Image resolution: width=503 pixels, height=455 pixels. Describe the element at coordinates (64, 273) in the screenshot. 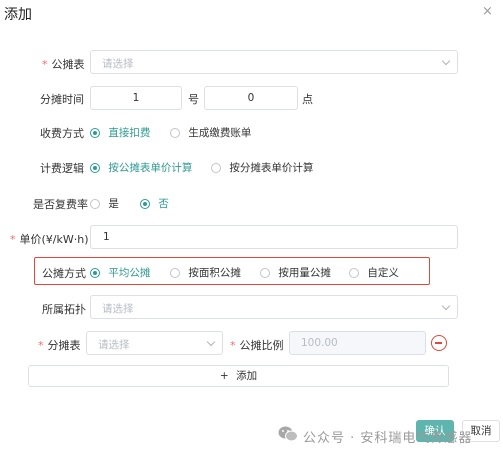

I see `share-method-label: 公摊方式` at that location.